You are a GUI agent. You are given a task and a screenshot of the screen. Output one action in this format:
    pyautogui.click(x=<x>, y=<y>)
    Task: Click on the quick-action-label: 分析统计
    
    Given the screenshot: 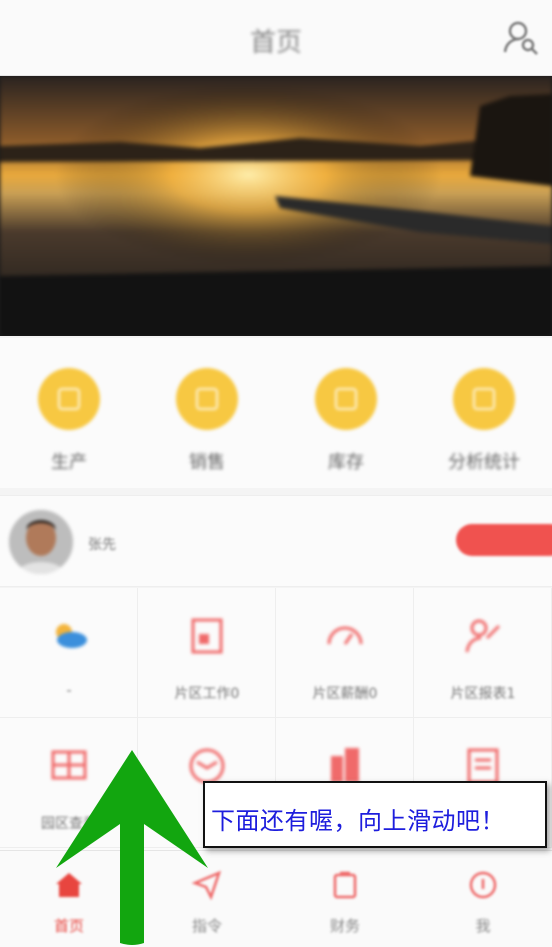 What is the action you would take?
    pyautogui.click(x=484, y=462)
    